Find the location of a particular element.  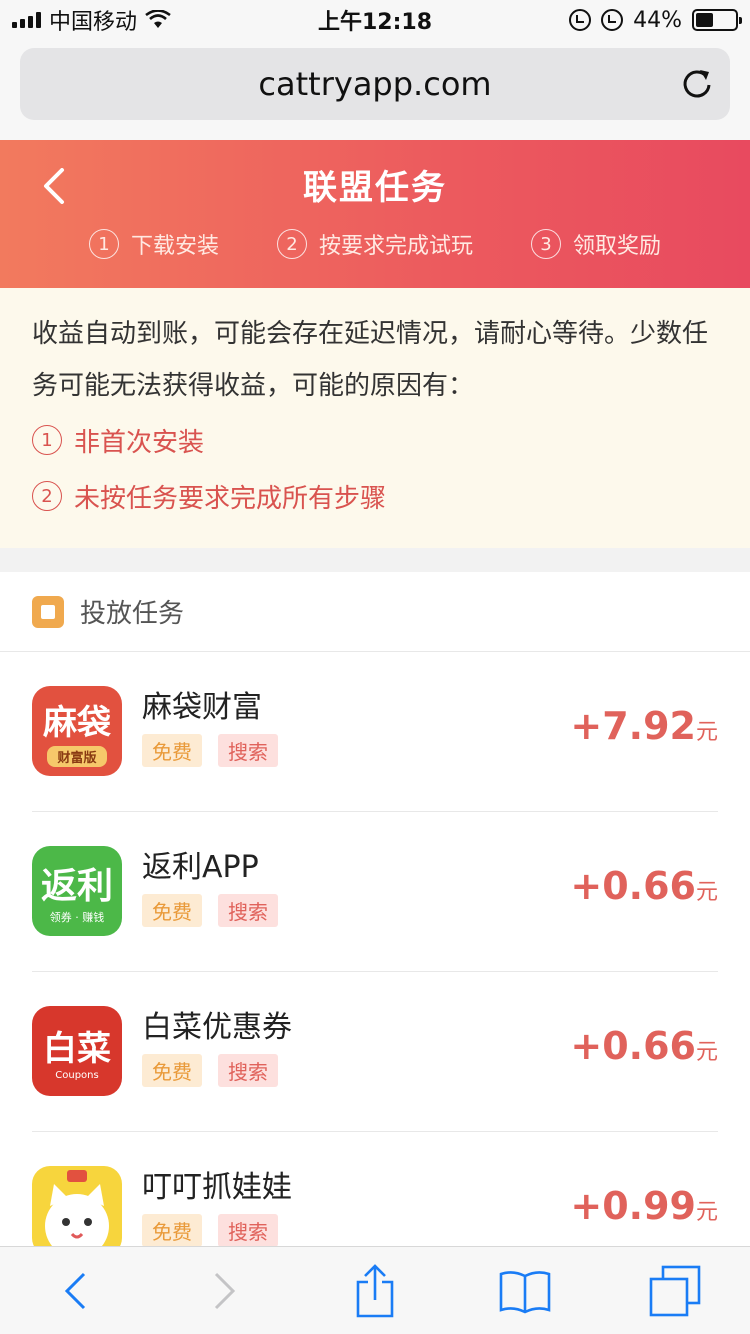

task-item: 麻袋 财富版 麻袋财富 免费 搜索 +7.92元 is located at coordinates (375, 732).